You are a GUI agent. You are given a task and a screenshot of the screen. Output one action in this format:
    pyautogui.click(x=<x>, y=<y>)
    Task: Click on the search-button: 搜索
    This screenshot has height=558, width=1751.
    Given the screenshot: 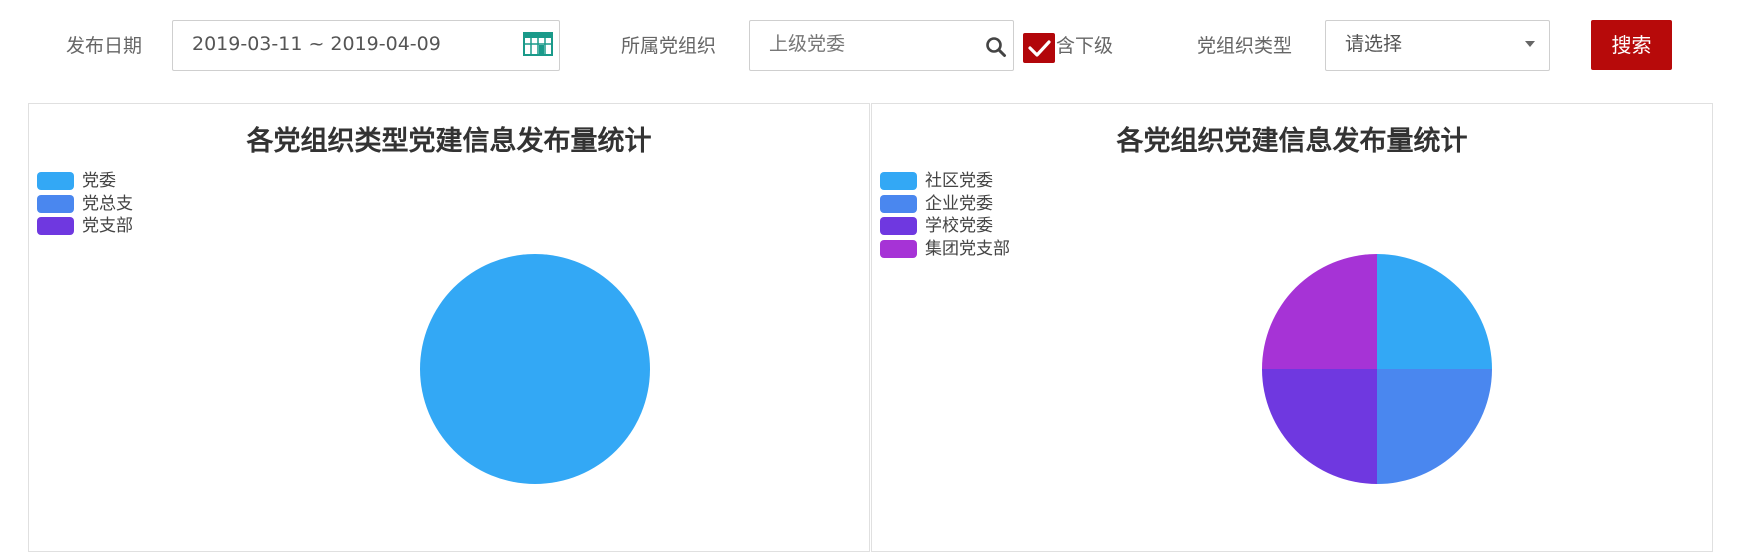 What is the action you would take?
    pyautogui.click(x=1631, y=45)
    